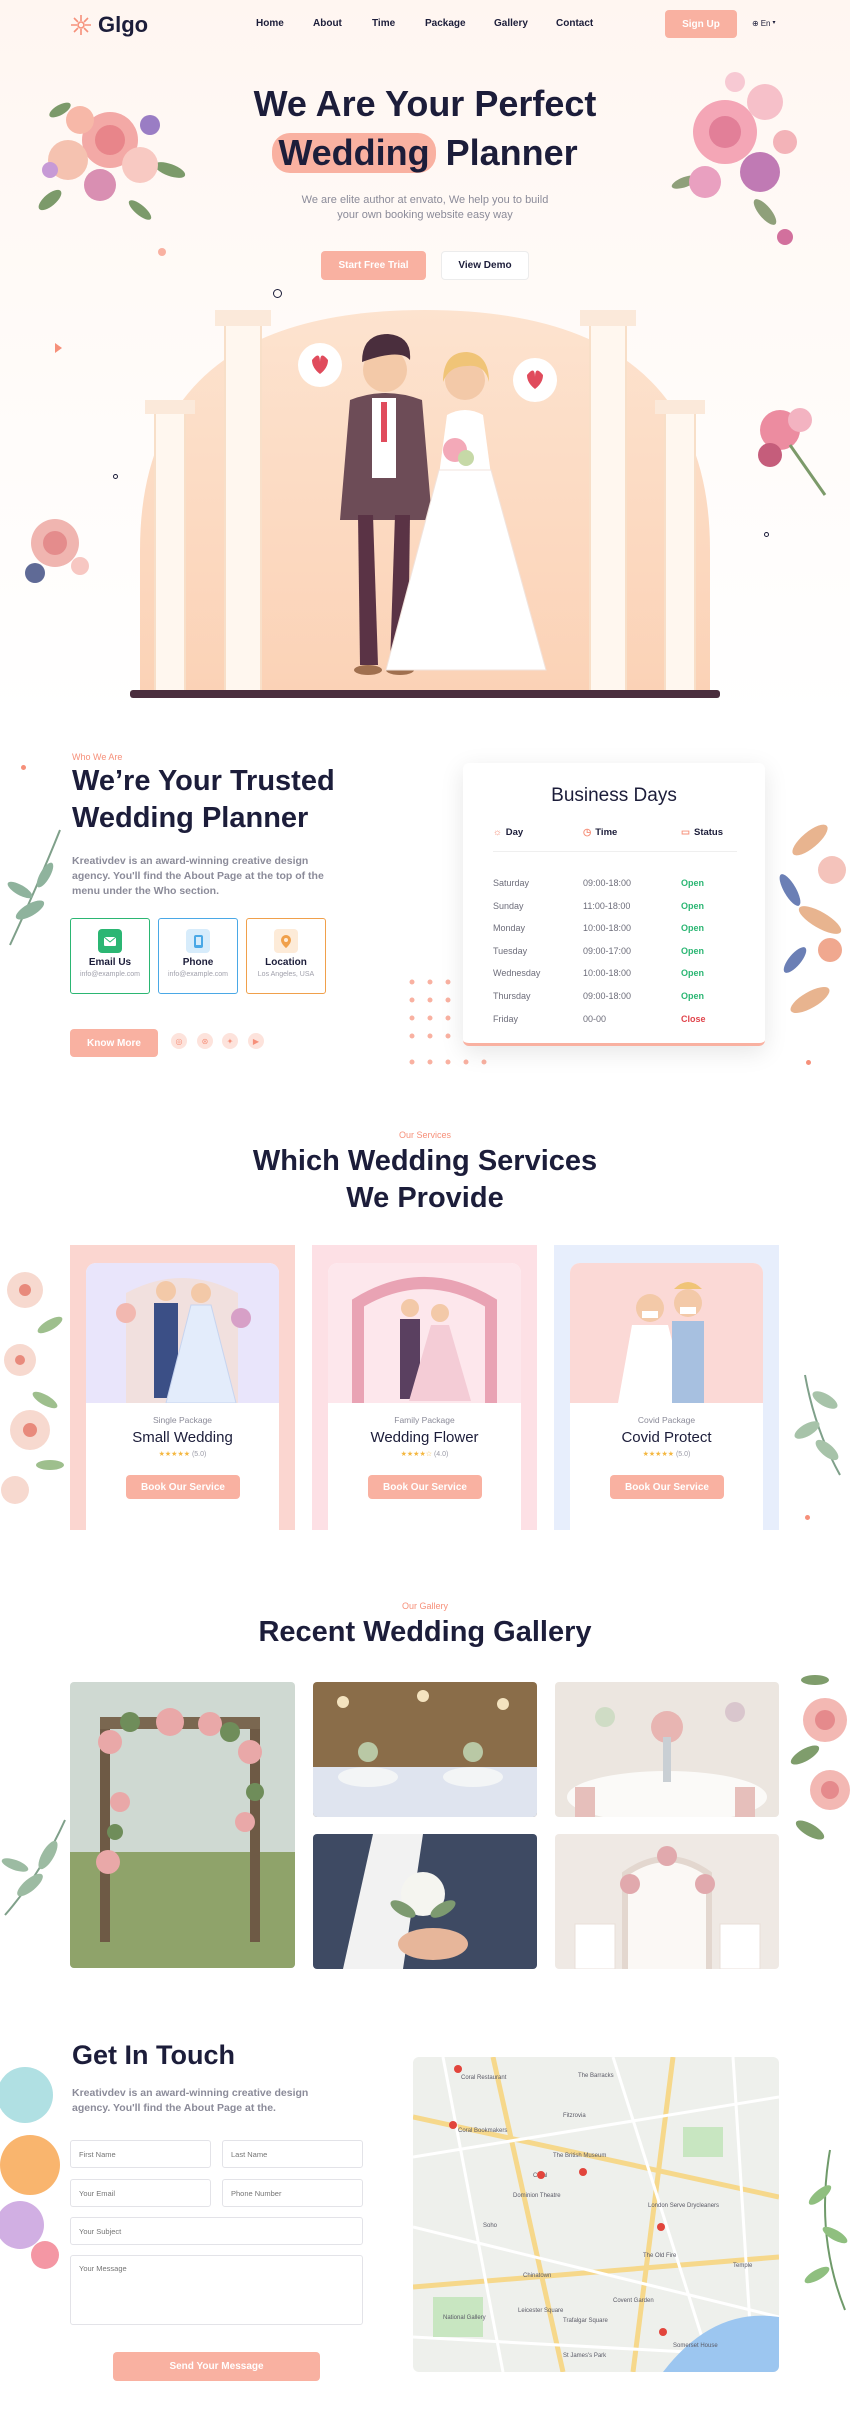 This screenshot has width=850, height=2428. Describe the element at coordinates (198, 941) in the screenshot. I see `phone-icon` at that location.